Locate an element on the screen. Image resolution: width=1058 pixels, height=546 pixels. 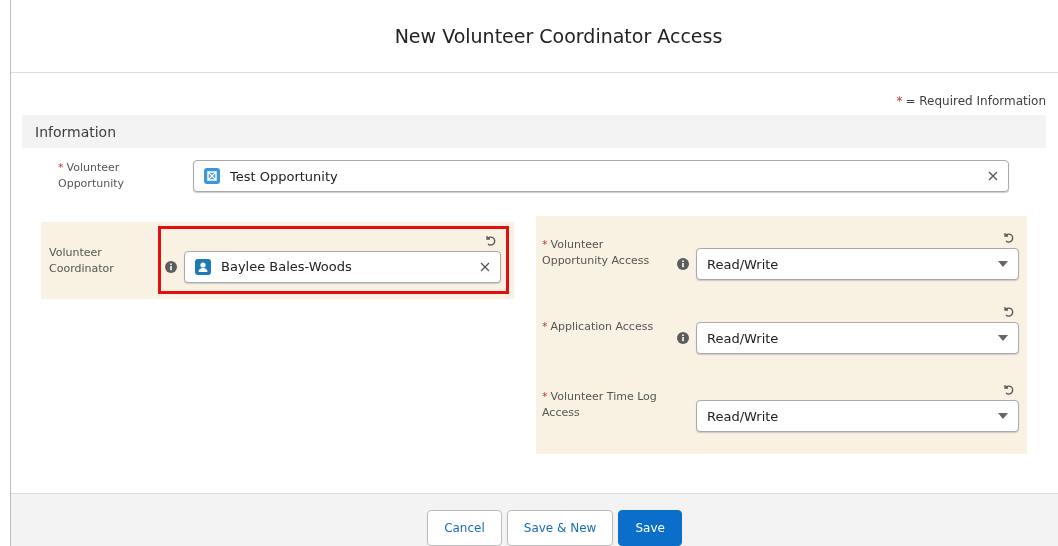
save-button: Save is located at coordinates (650, 528).